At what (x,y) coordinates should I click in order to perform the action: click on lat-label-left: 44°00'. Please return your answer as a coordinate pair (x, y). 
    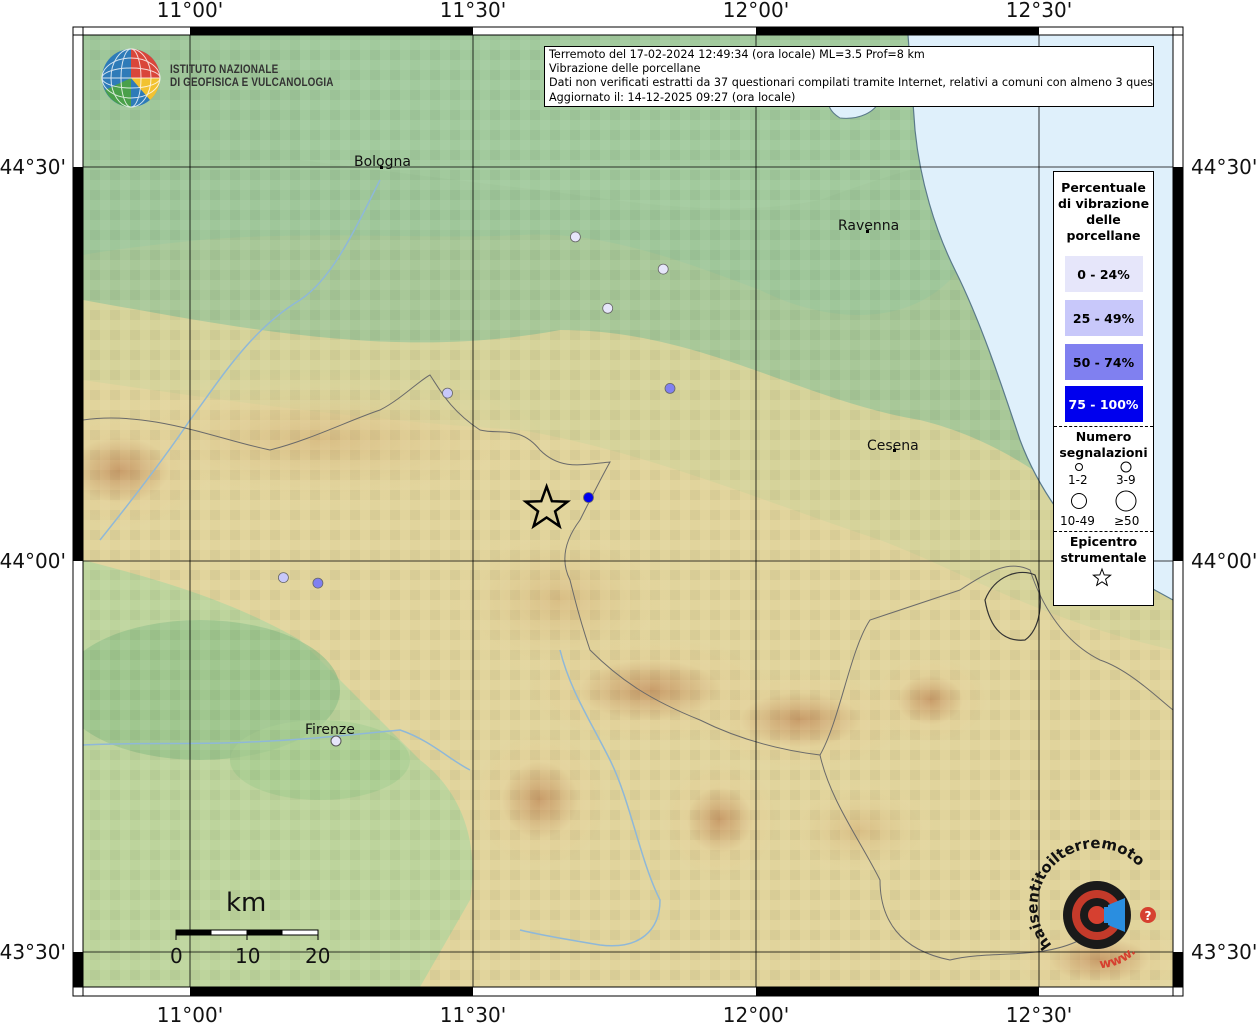
    Looking at the image, I should click on (33, 561).